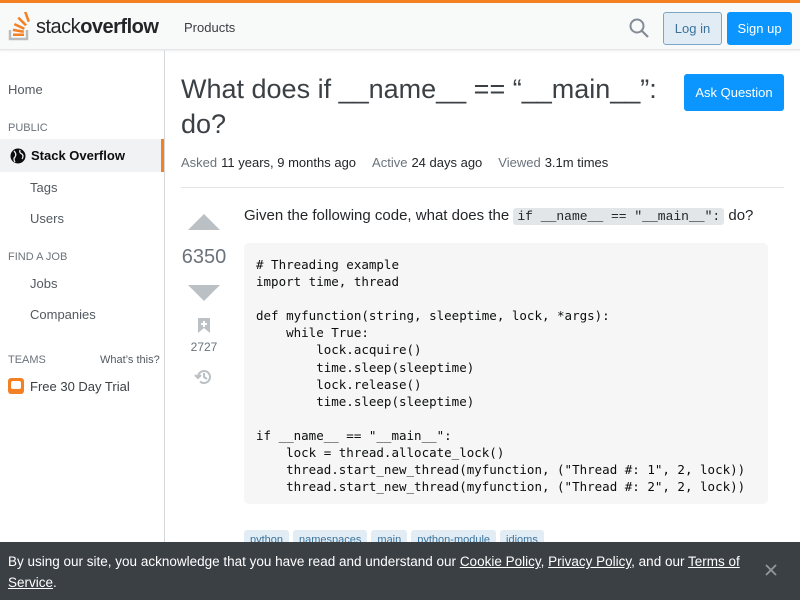  Describe the element at coordinates (27, 360) in the screenshot. I see `sidebar-heading-teams: TEAMS` at that location.